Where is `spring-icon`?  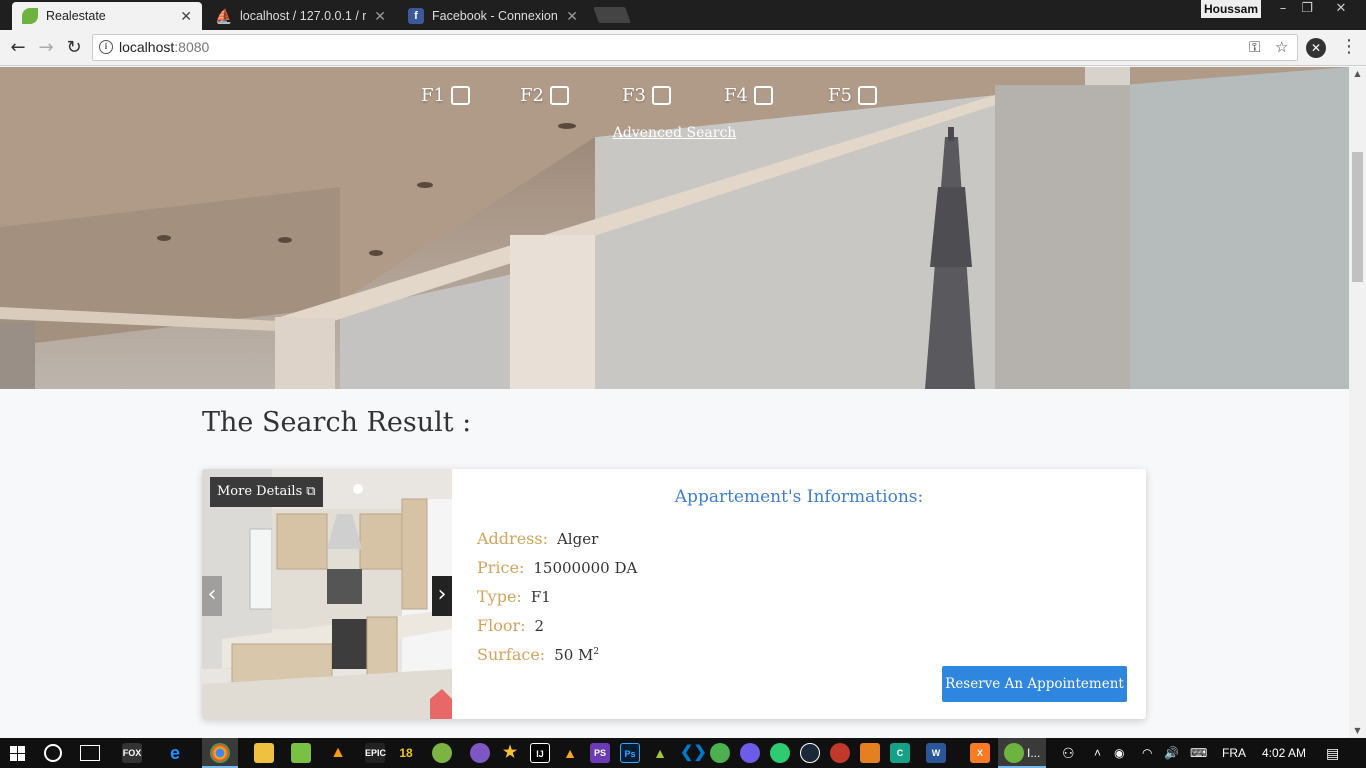
spring-icon is located at coordinates (1014, 753).